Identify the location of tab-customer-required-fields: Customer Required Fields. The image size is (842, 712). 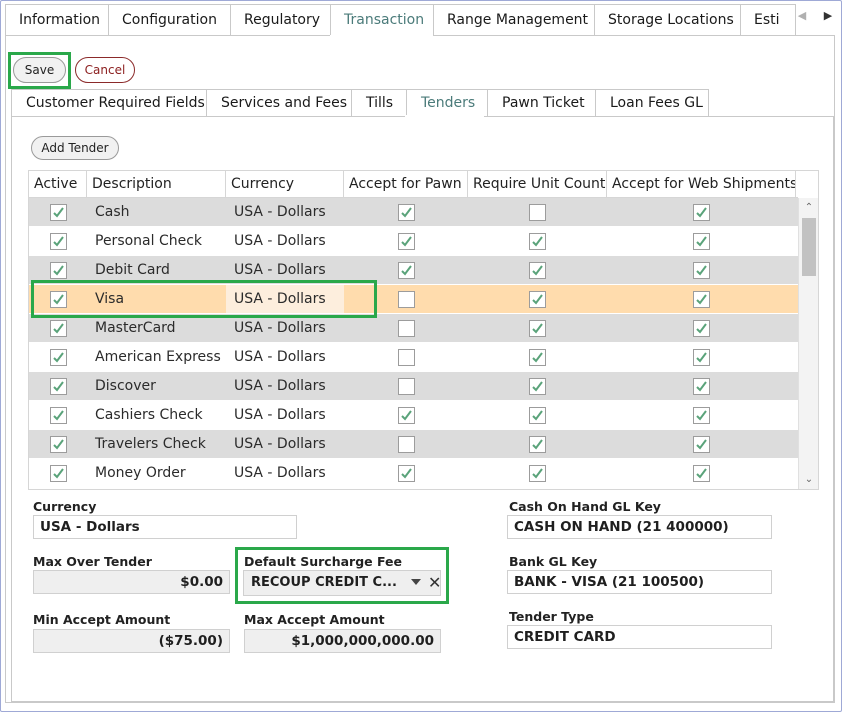
(108, 103).